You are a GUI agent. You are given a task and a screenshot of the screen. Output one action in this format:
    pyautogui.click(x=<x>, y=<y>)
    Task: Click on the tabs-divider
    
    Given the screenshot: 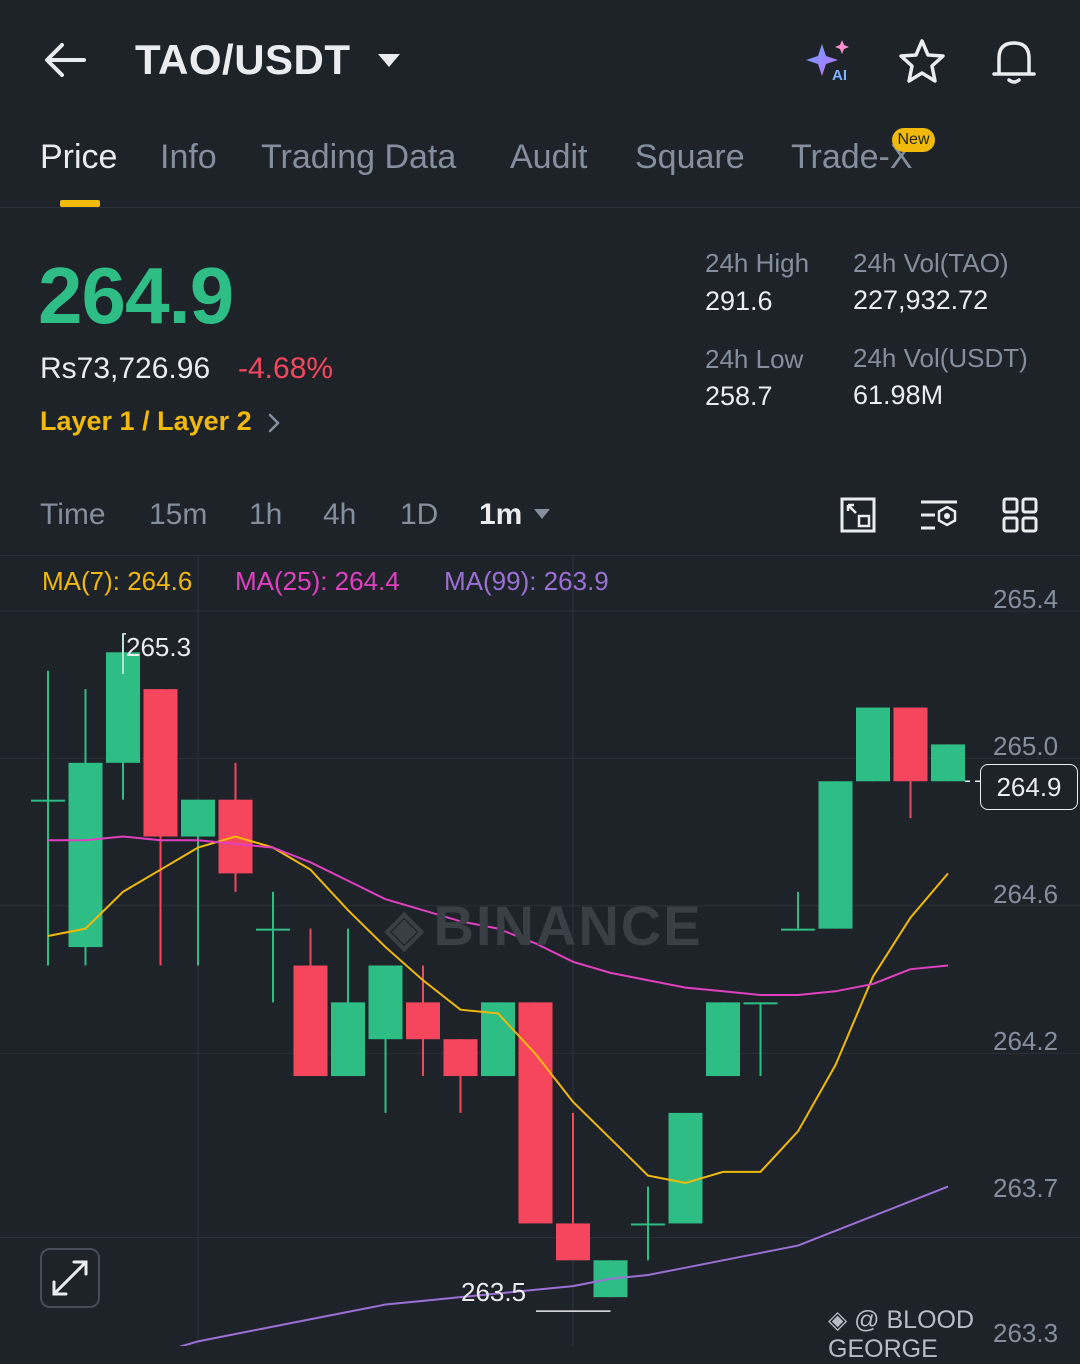 What is the action you would take?
    pyautogui.click(x=540, y=207)
    